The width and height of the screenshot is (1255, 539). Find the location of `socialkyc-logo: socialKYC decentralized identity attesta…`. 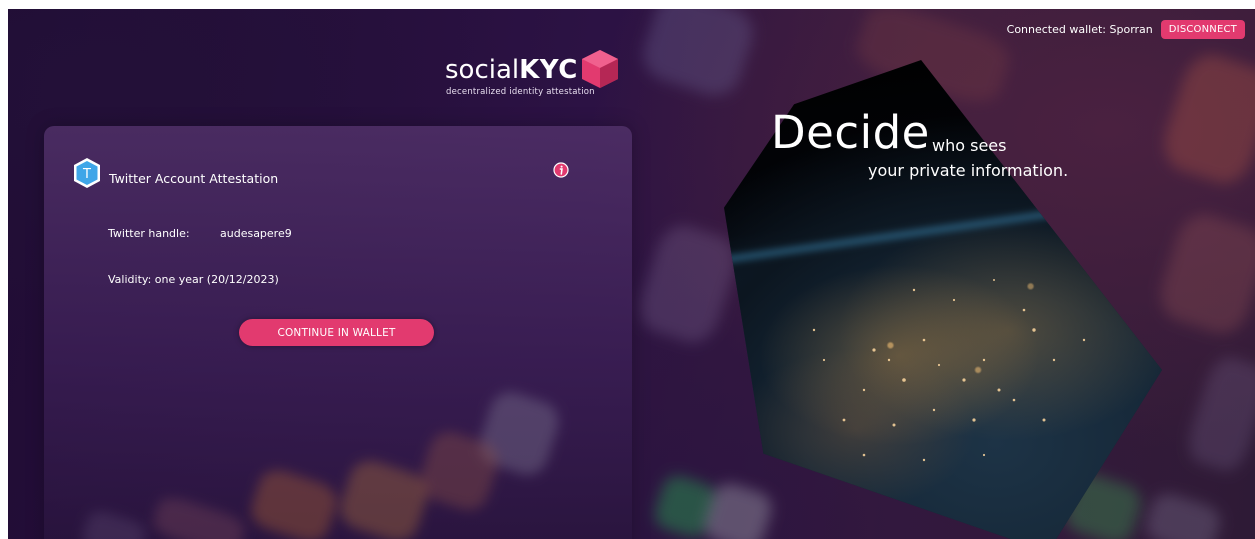

socialkyc-logo: socialKYC decentralized identity attesta… is located at coordinates (540, 76).